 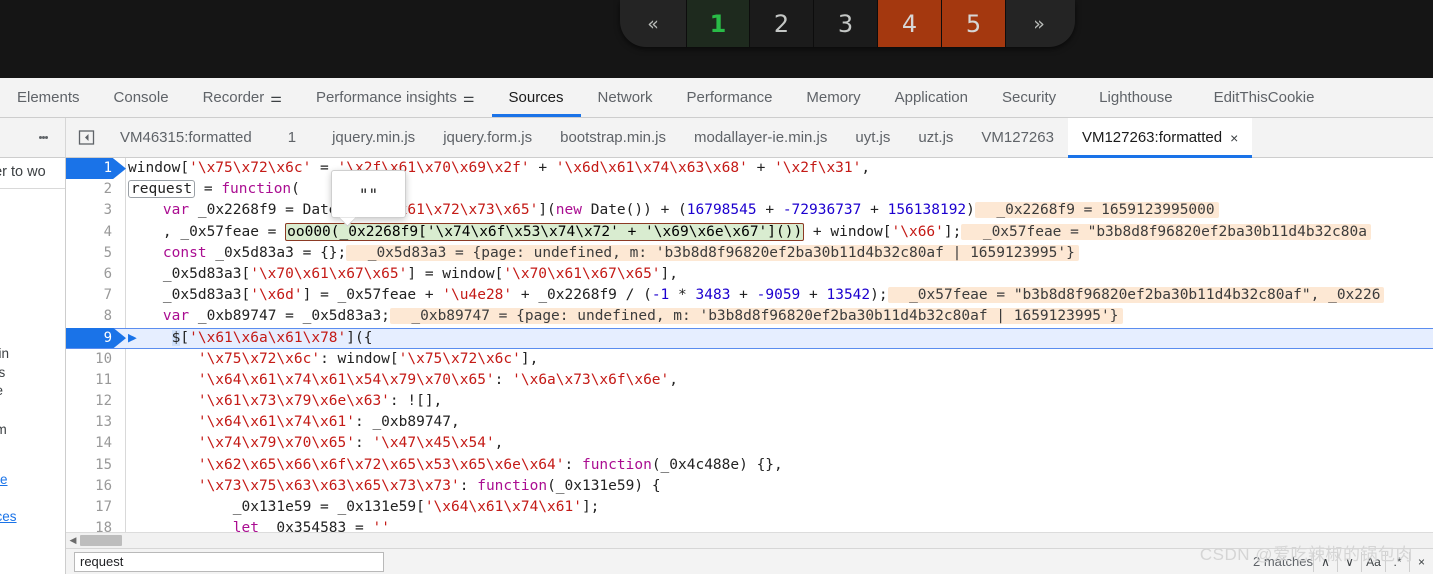 I want to click on tab-sources: Sources, so click(x=536, y=97).